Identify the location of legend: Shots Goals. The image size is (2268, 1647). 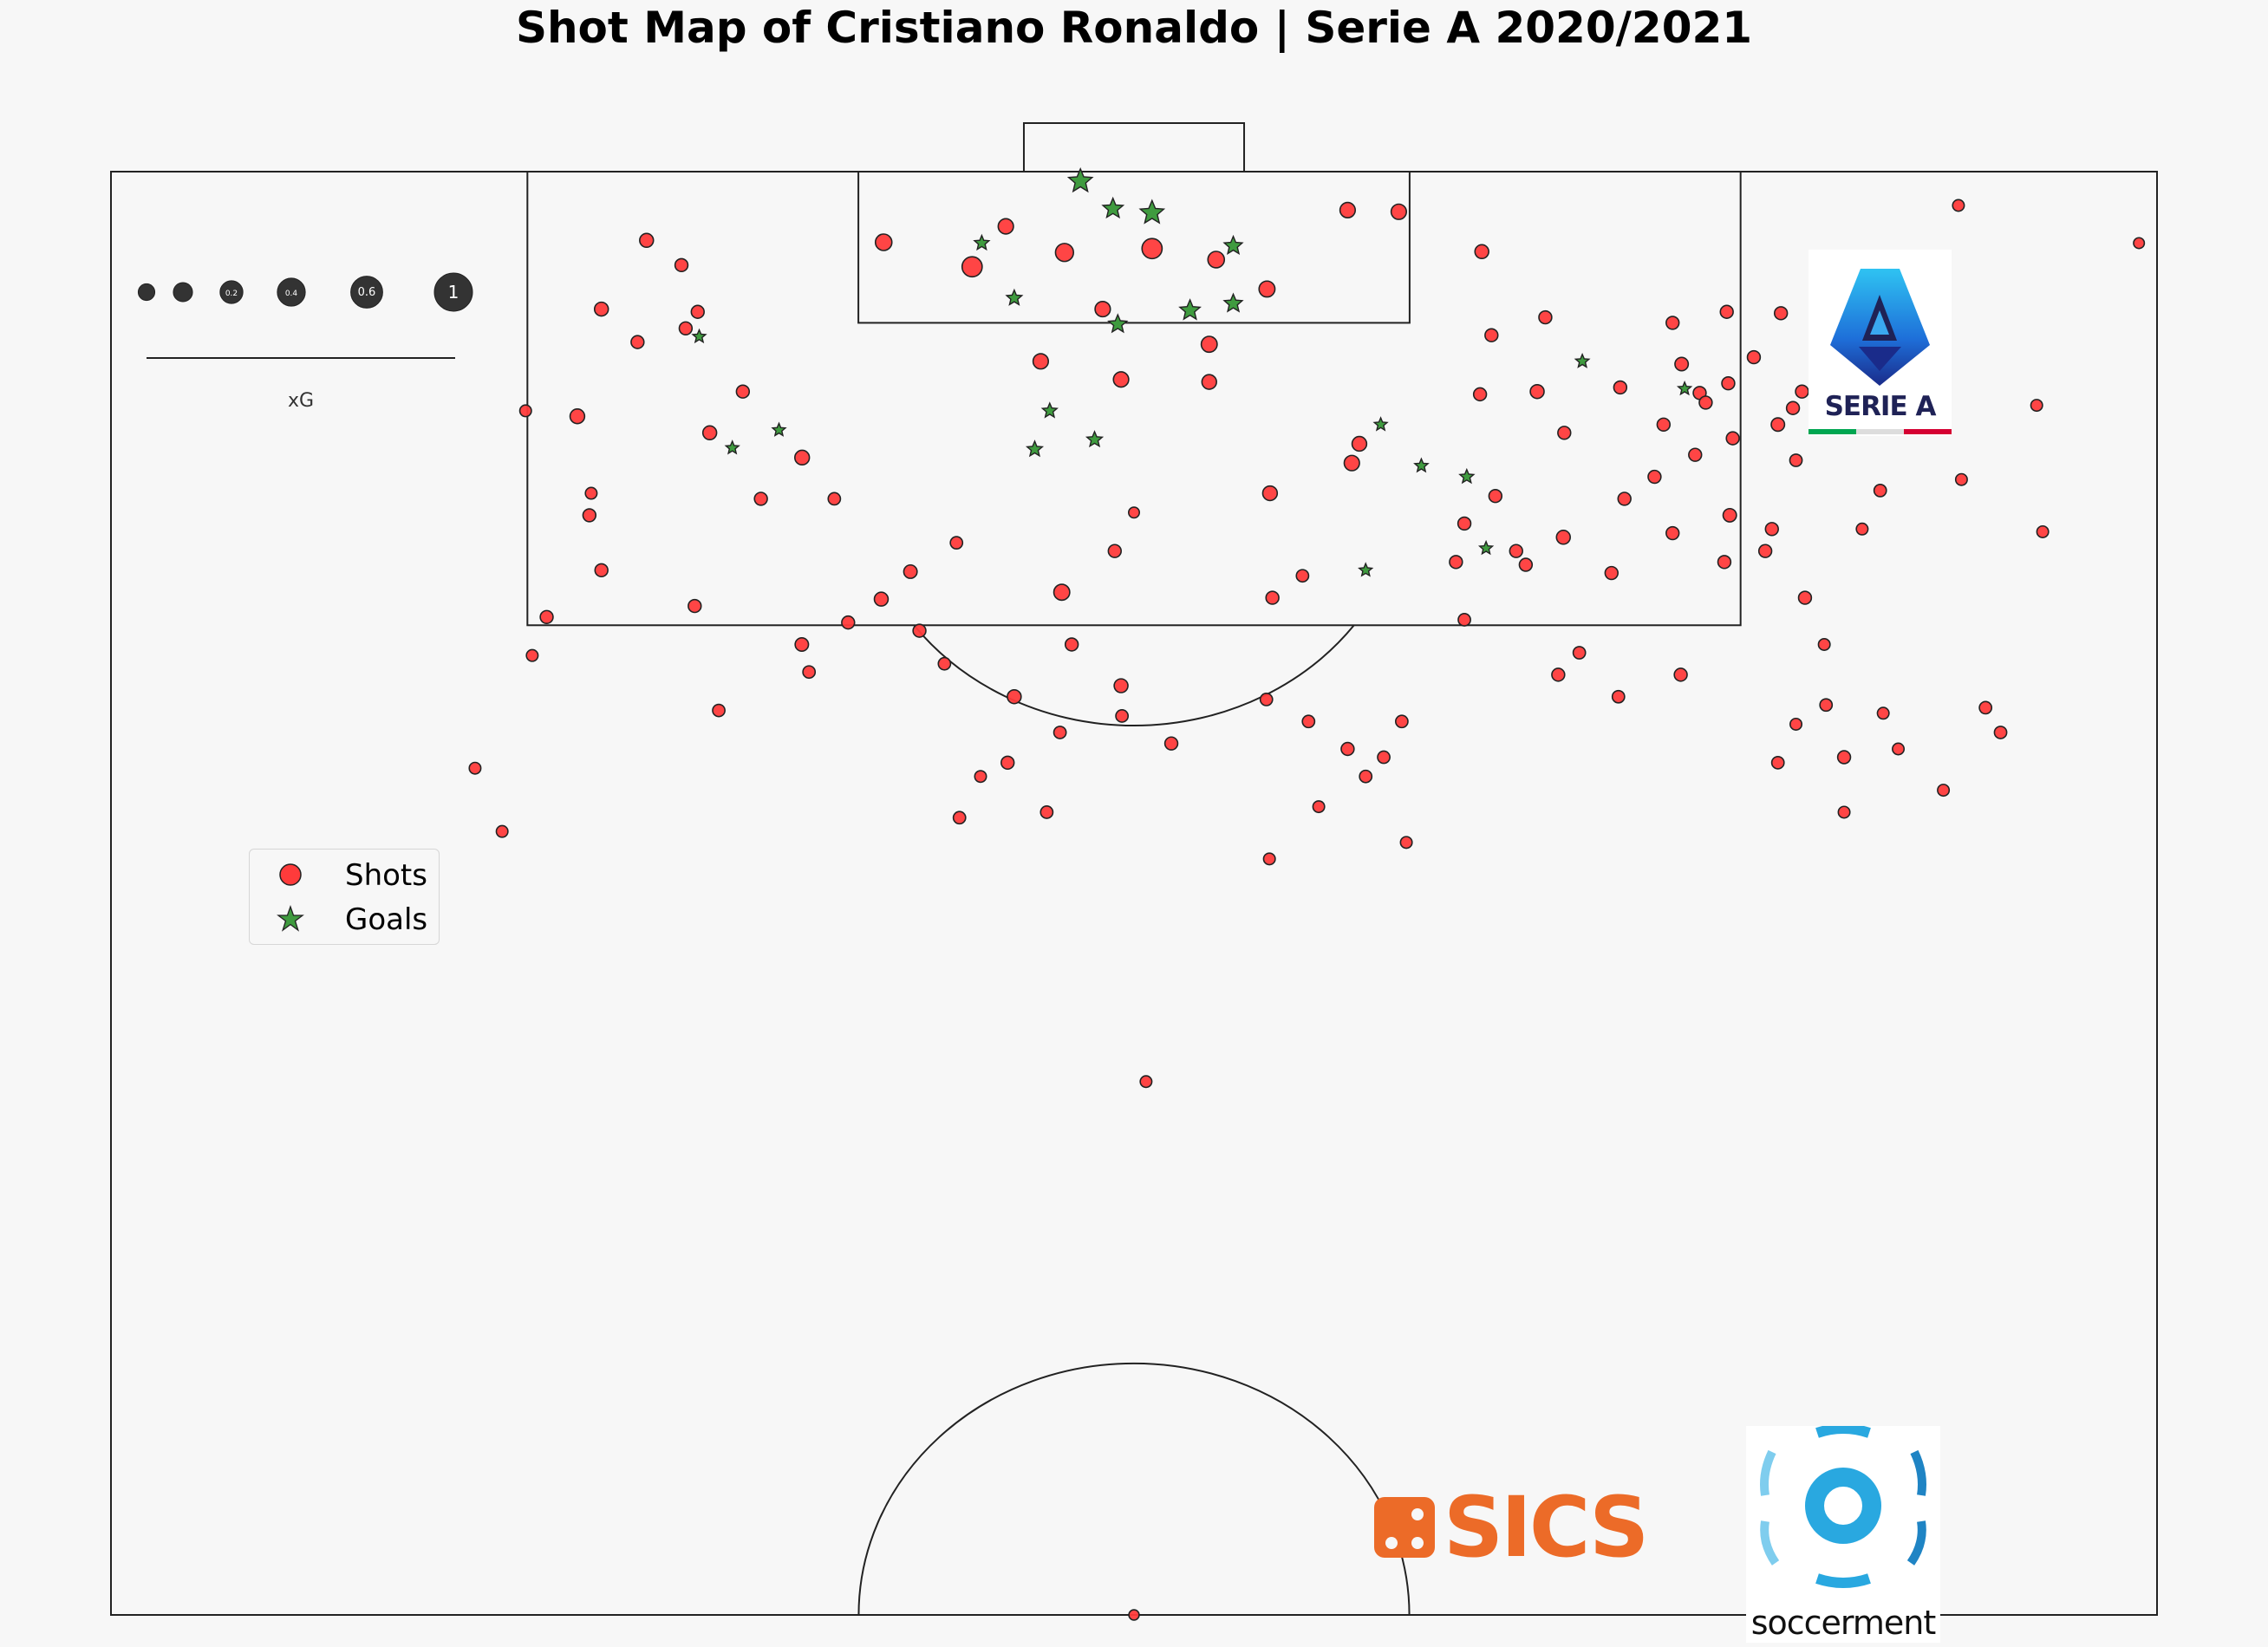
(344, 897).